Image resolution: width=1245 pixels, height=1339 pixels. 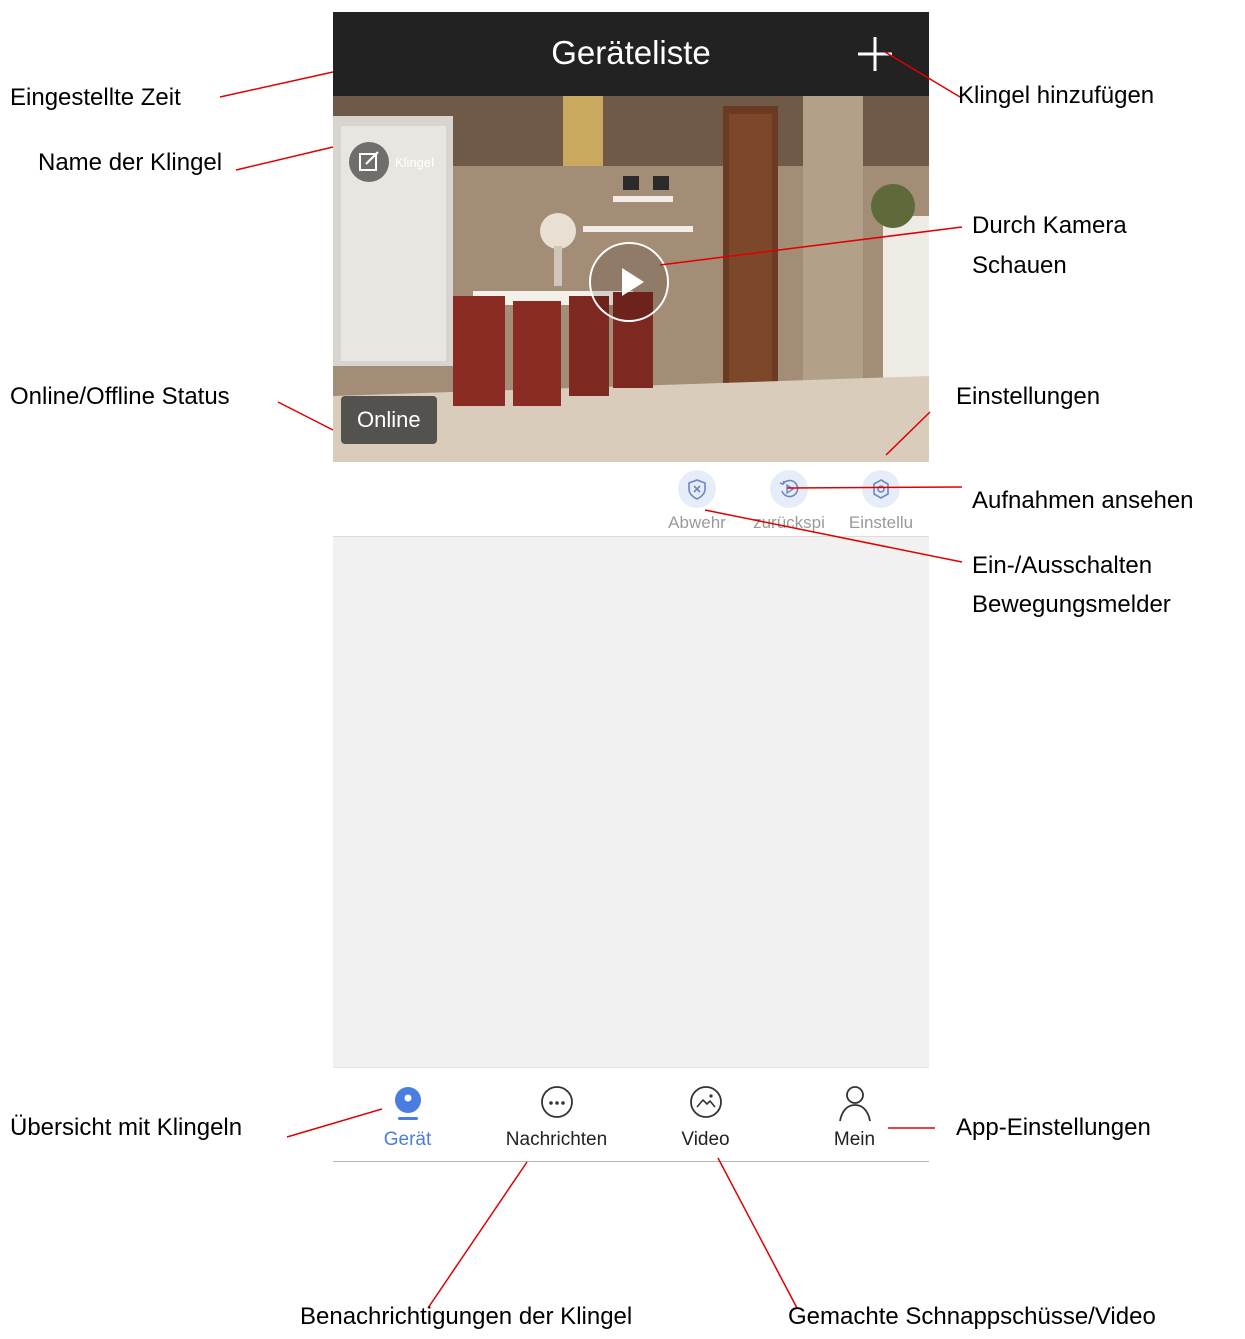 I want to click on callout-app-settings: App-Einstellungen, so click(x=1053, y=1127).